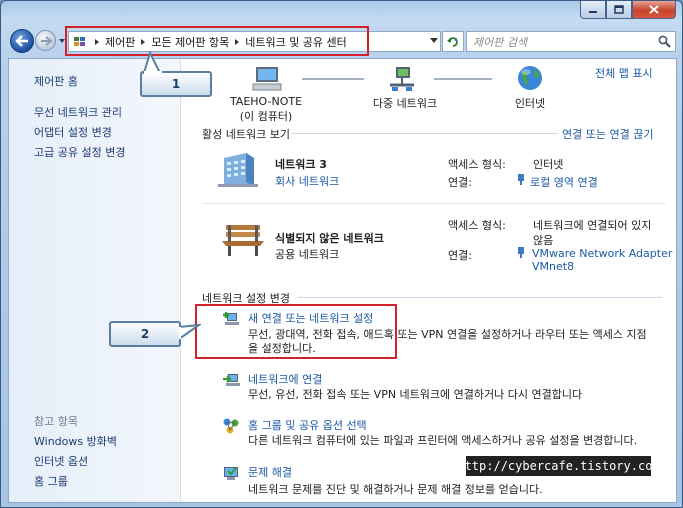 The height and width of the screenshot is (508, 683). Describe the element at coordinates (553, 266) in the screenshot. I see `vmware-adapter-line2: VMnet8` at that location.